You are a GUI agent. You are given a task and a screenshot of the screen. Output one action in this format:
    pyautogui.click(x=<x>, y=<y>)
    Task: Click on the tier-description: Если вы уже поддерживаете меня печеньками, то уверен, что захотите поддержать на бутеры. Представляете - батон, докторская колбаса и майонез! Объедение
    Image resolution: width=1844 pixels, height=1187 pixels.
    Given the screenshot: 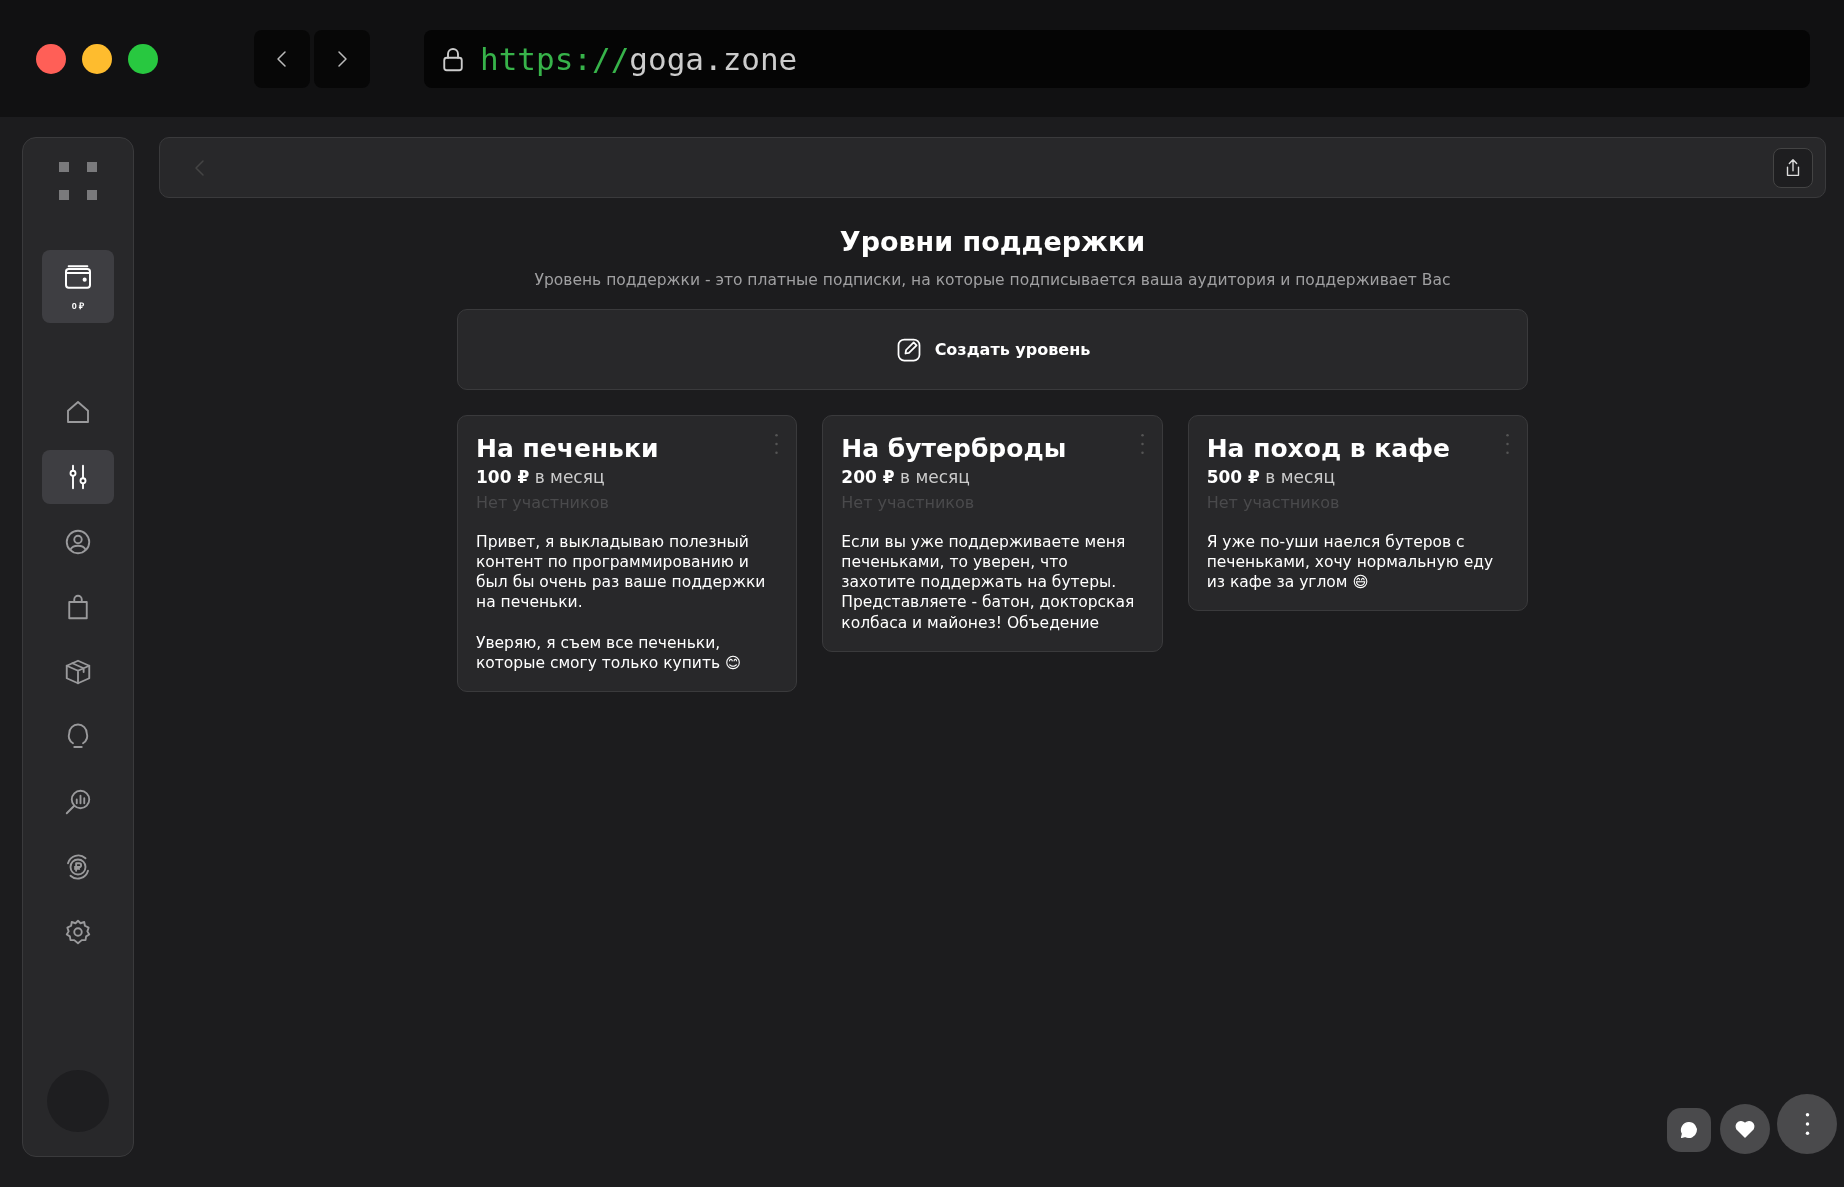 What is the action you would take?
    pyautogui.click(x=988, y=582)
    